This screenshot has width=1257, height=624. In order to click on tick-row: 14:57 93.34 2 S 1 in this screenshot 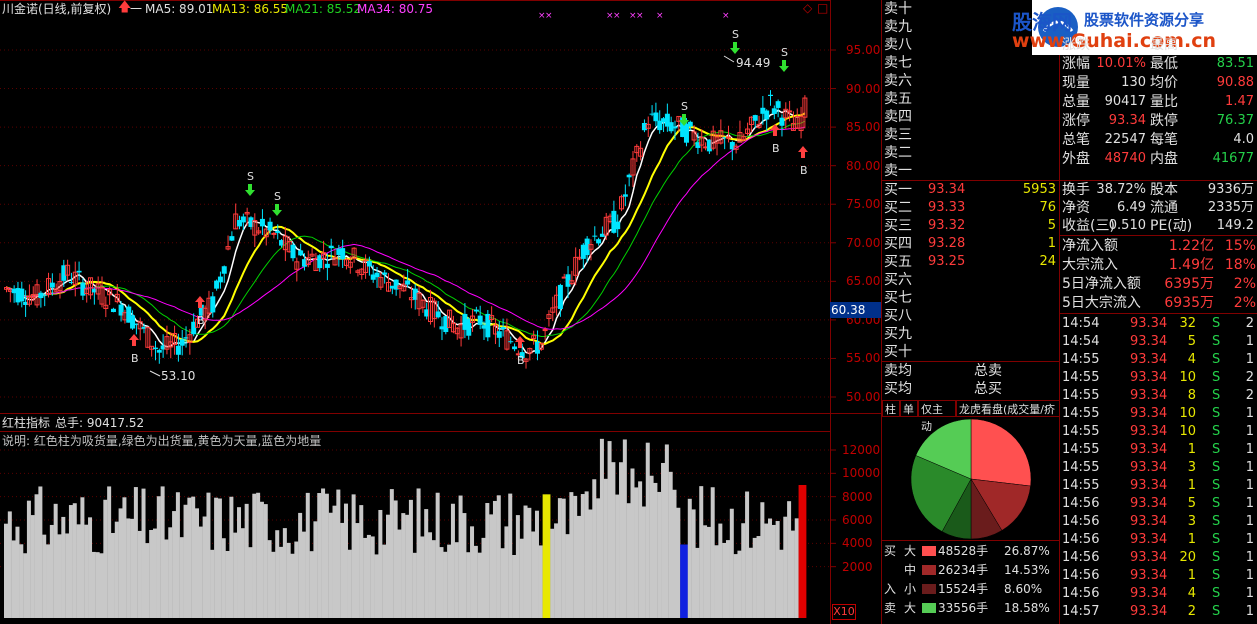, I will do `click(1158, 612)`.